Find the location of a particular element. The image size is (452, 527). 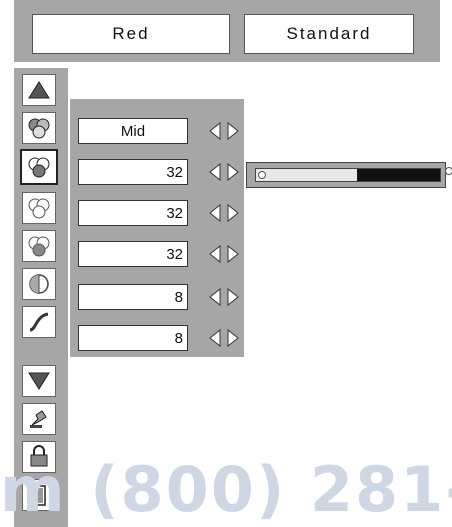

value-row-4: 8 is located at coordinates (158, 297).